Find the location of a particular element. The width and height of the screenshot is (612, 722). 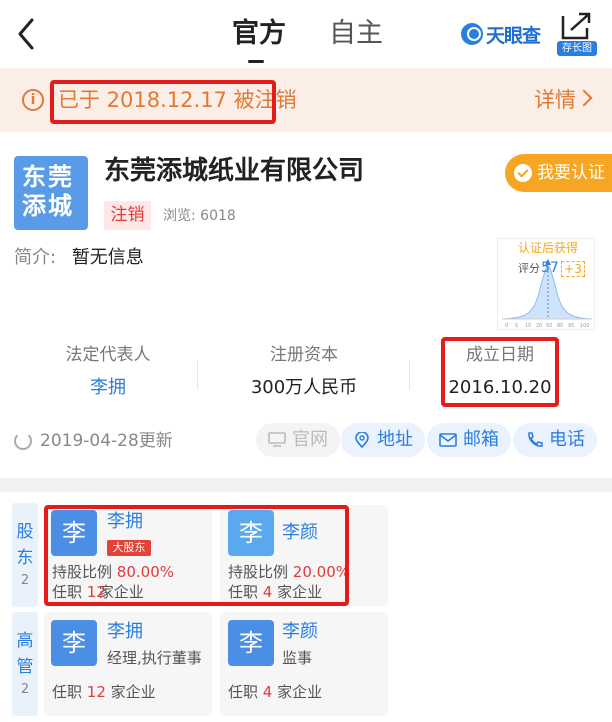

positions-number: 12 is located at coordinates (96, 692).